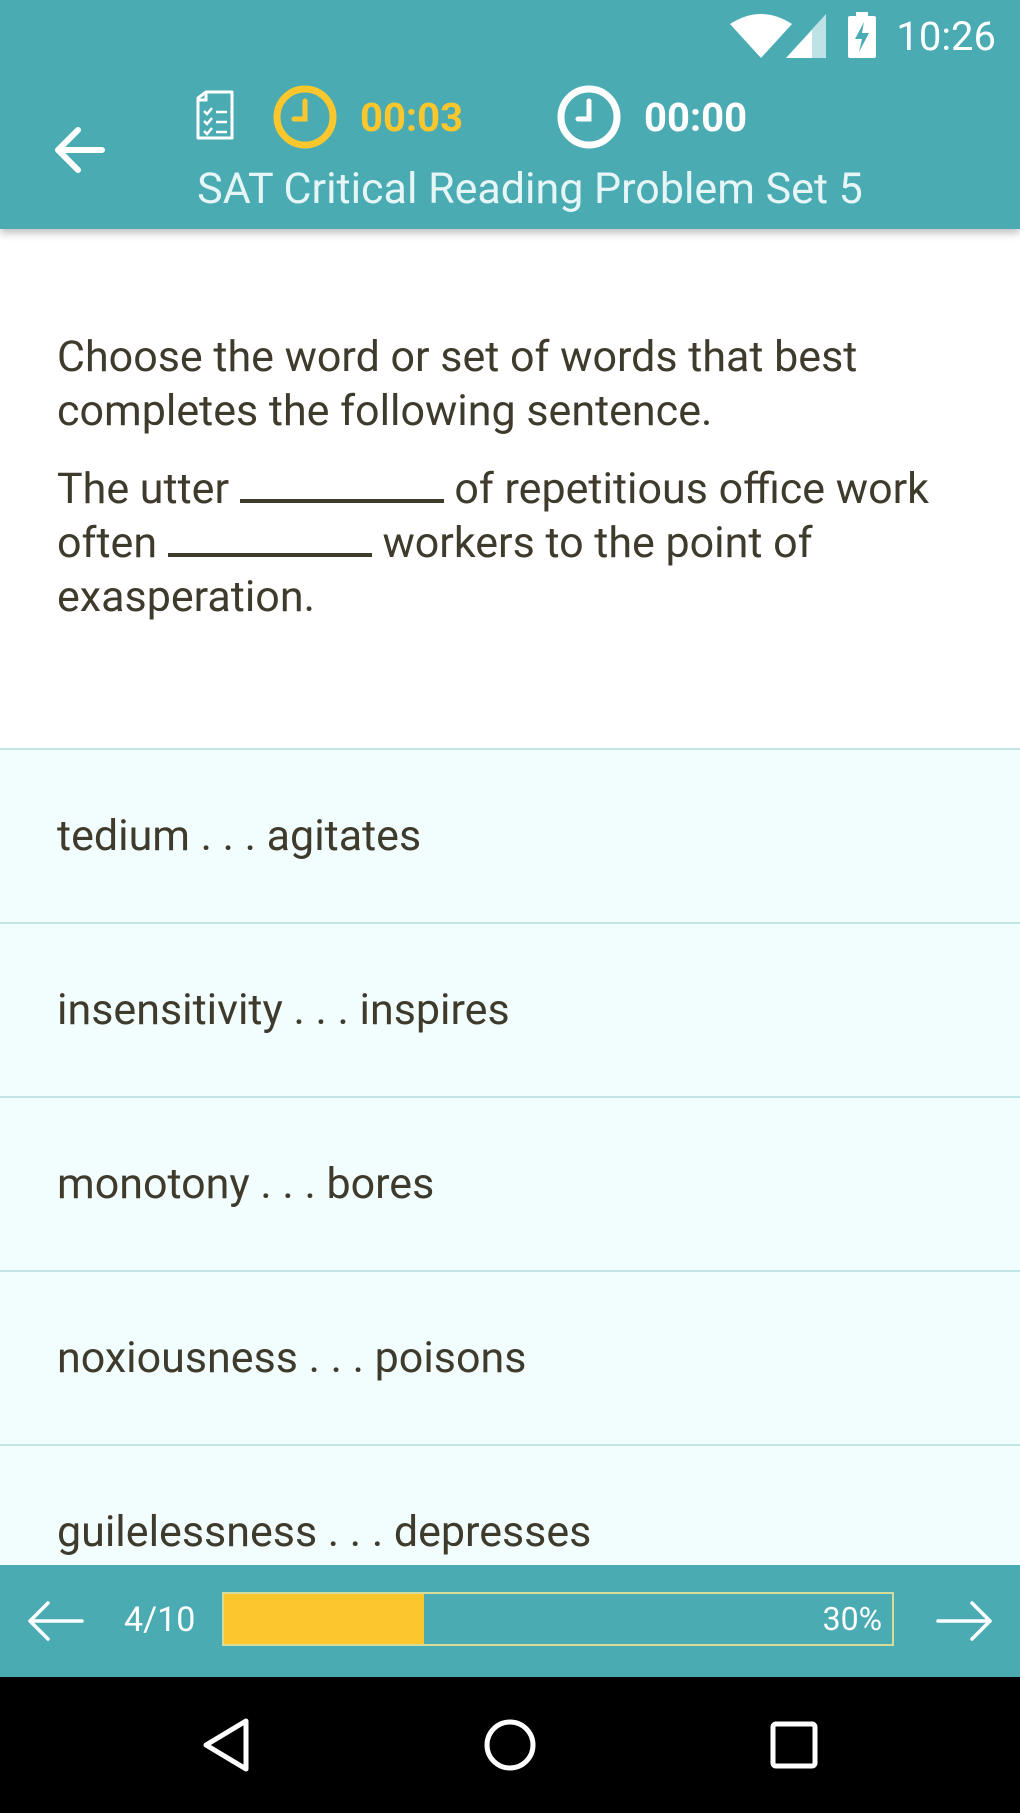 Image resolution: width=1020 pixels, height=1813 pixels. Describe the element at coordinates (324, 1532) in the screenshot. I see `answer-label: guilelessness . . . depresses` at that location.